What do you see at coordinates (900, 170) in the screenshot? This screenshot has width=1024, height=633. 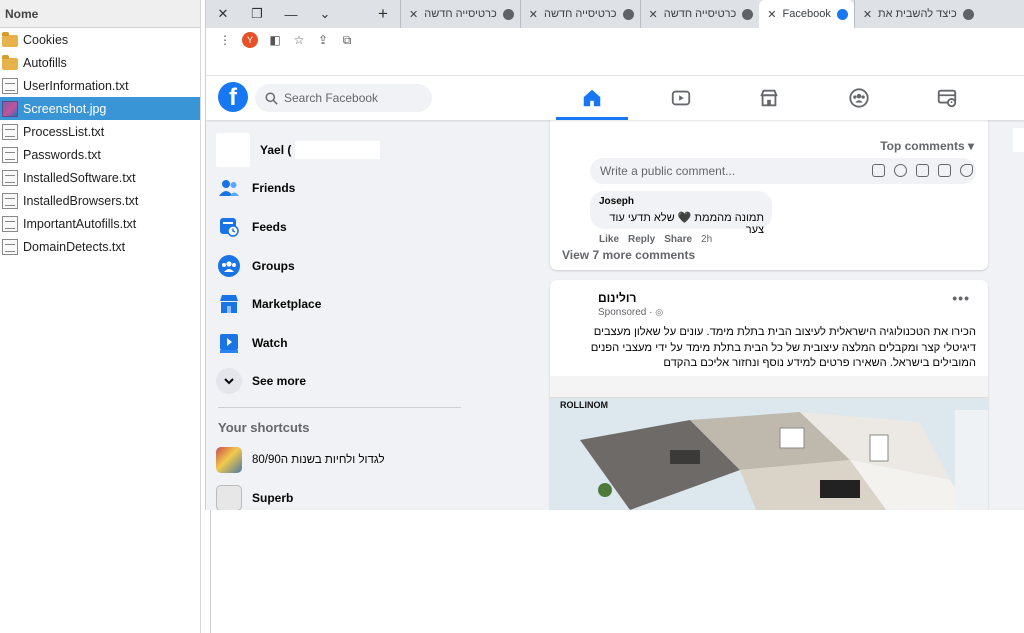 I see `emoji-icon` at bounding box center [900, 170].